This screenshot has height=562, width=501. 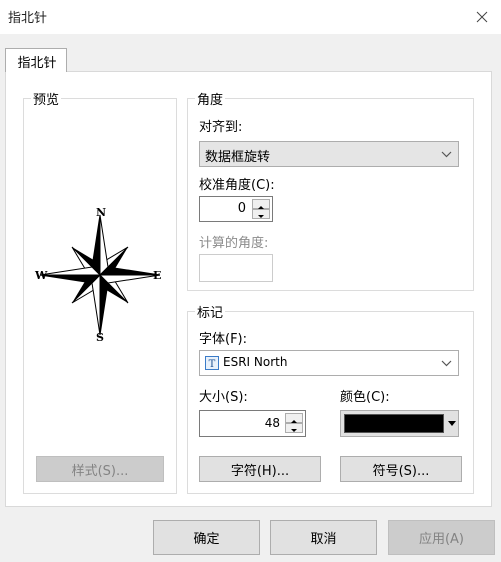 What do you see at coordinates (210, 98) in the screenshot?
I see `angle-group-title: 角度` at bounding box center [210, 98].